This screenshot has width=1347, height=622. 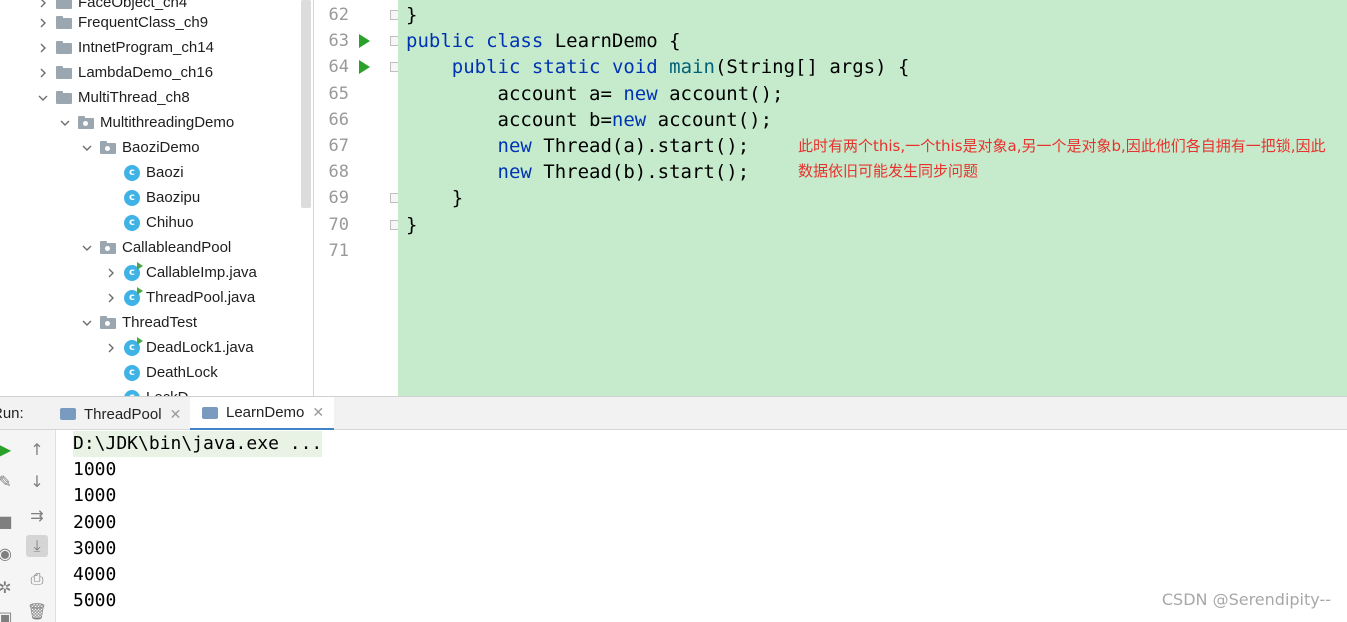 I want to click on tree-item-label: LockD, so click(x=167, y=392).